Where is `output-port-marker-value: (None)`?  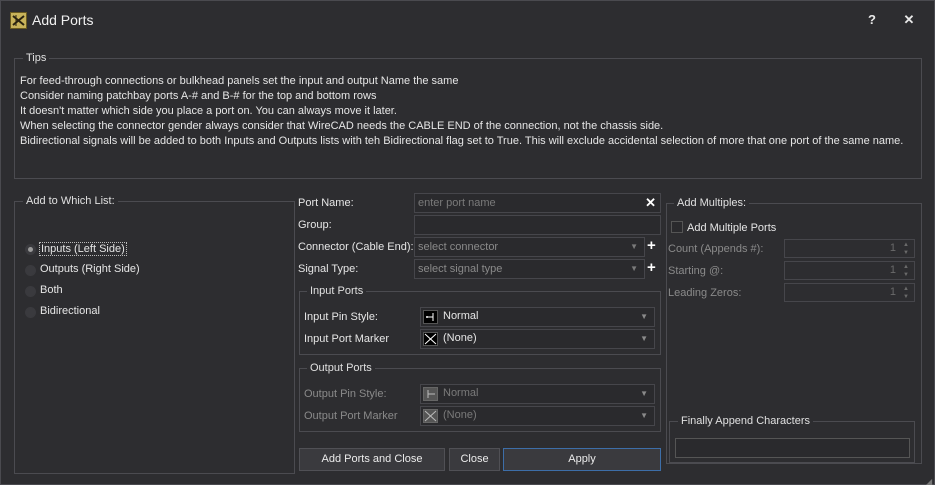 output-port-marker-value: (None) is located at coordinates (460, 415).